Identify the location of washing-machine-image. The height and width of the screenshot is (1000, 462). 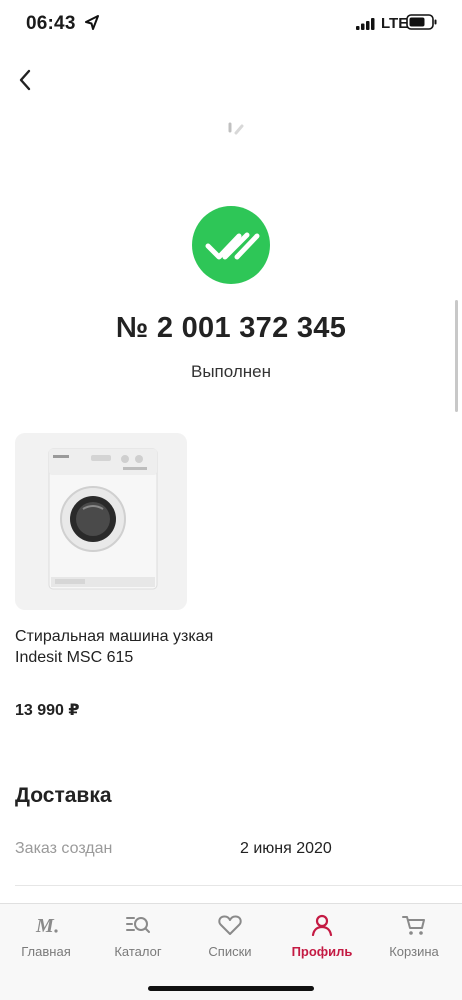
(103, 519).